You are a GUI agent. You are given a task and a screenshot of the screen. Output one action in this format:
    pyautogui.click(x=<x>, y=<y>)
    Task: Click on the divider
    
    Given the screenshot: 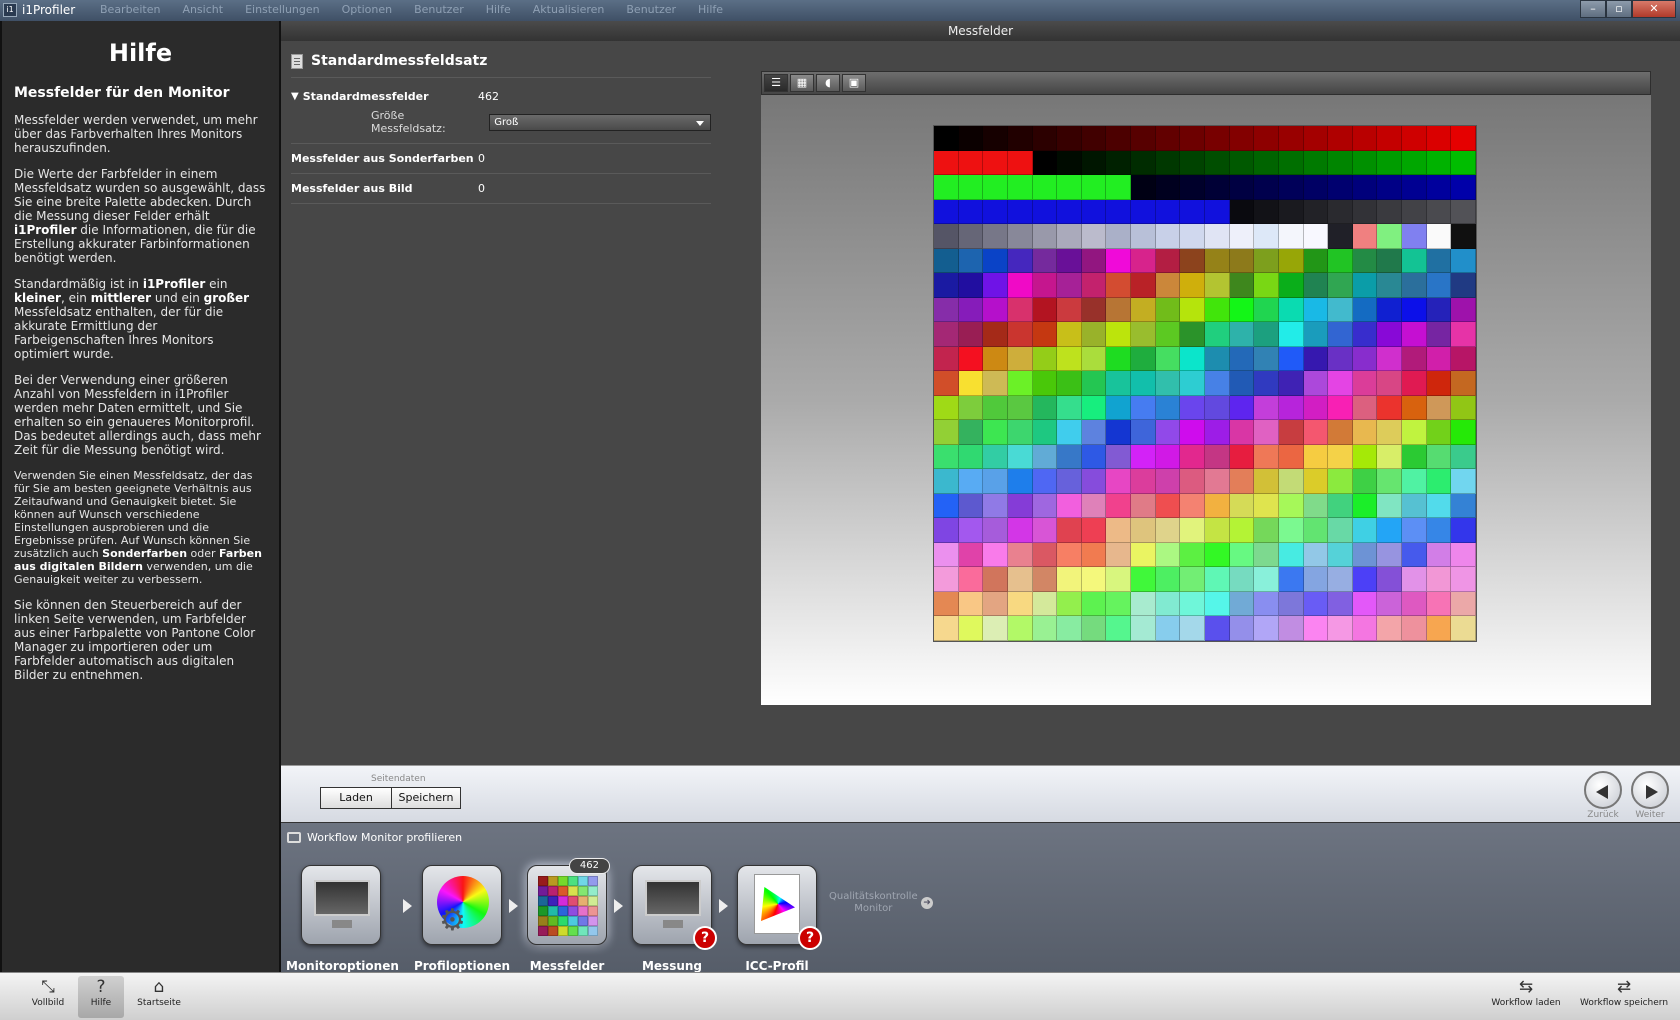 What is the action you would take?
    pyautogui.click(x=501, y=173)
    